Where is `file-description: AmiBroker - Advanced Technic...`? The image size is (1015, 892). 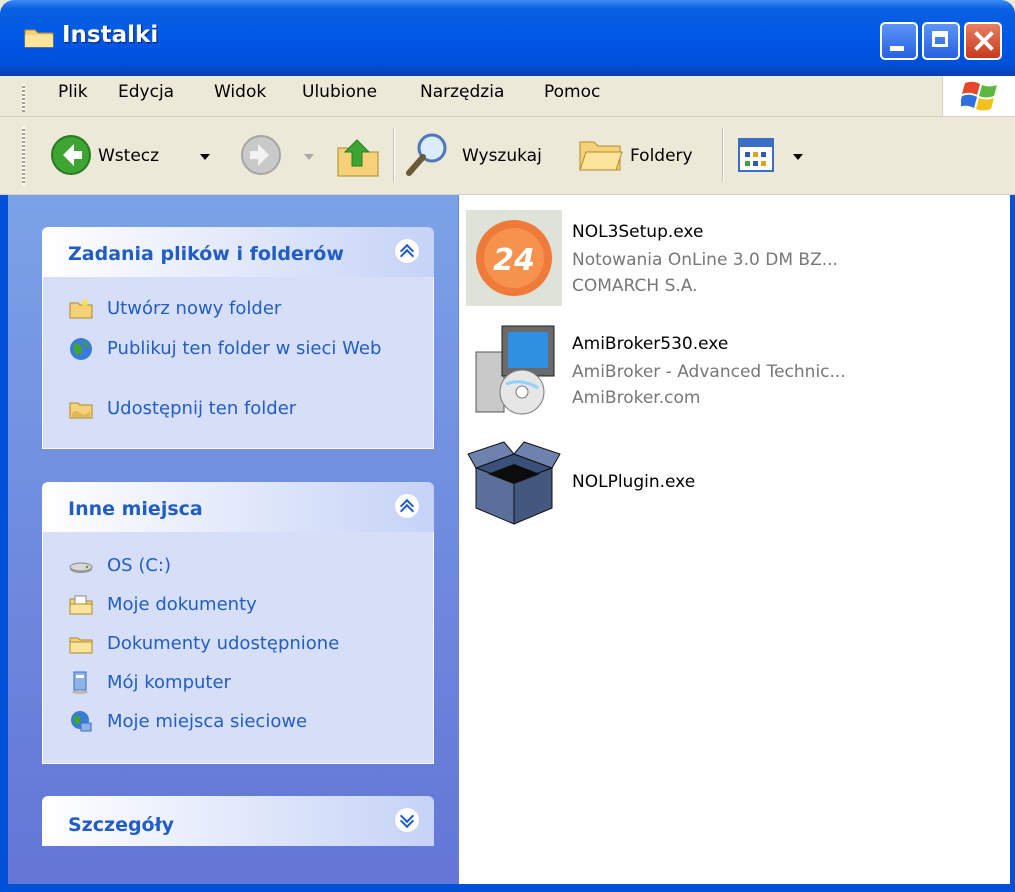 file-description: AmiBroker - Advanced Technic... is located at coordinates (709, 372).